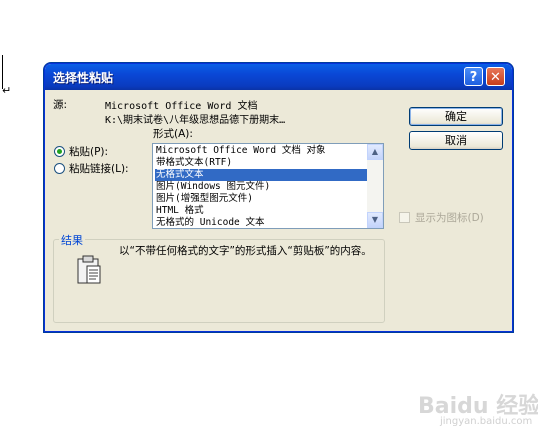 The height and width of the screenshot is (440, 538). What do you see at coordinates (375, 220) in the screenshot?
I see `scroll-down-icon: ▼` at bounding box center [375, 220].